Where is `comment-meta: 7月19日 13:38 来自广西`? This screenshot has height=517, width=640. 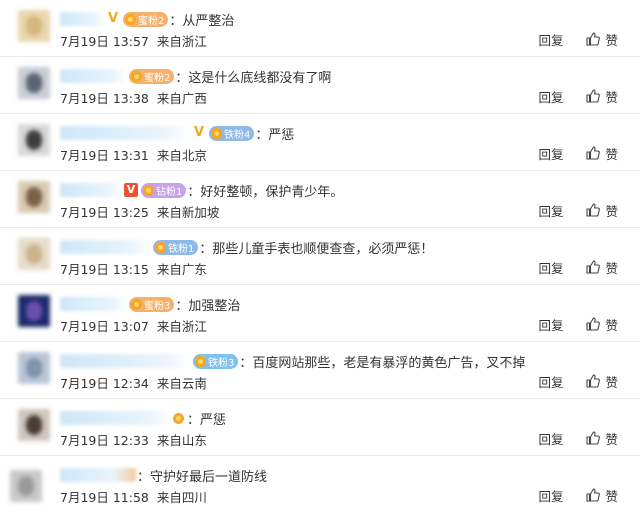
comment-meta: 7月19日 13:38 来自广西 is located at coordinates (133, 97).